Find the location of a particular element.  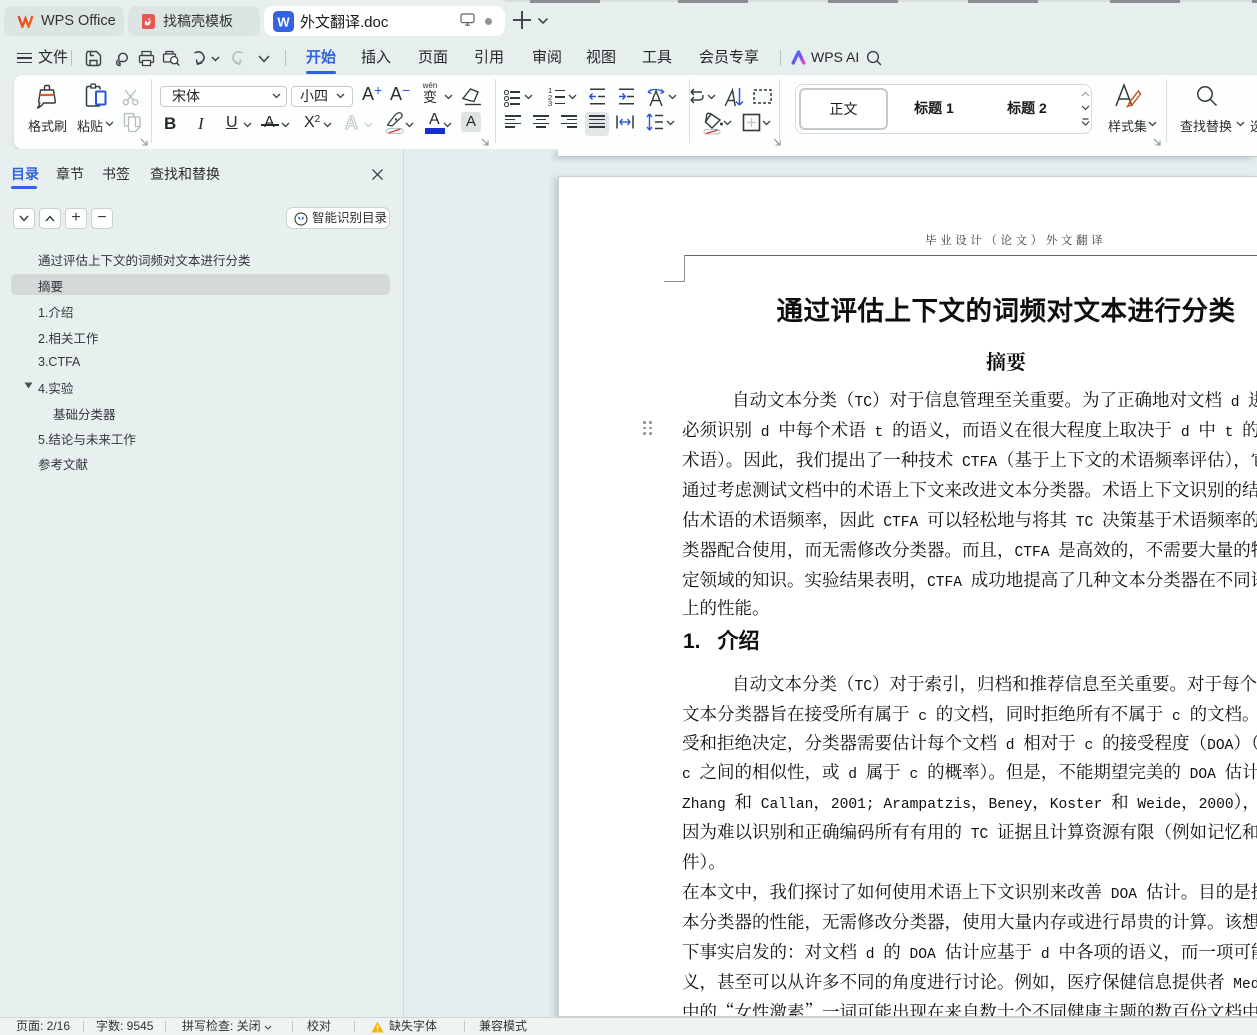

svg-text: W is located at coordinates (283, 21).